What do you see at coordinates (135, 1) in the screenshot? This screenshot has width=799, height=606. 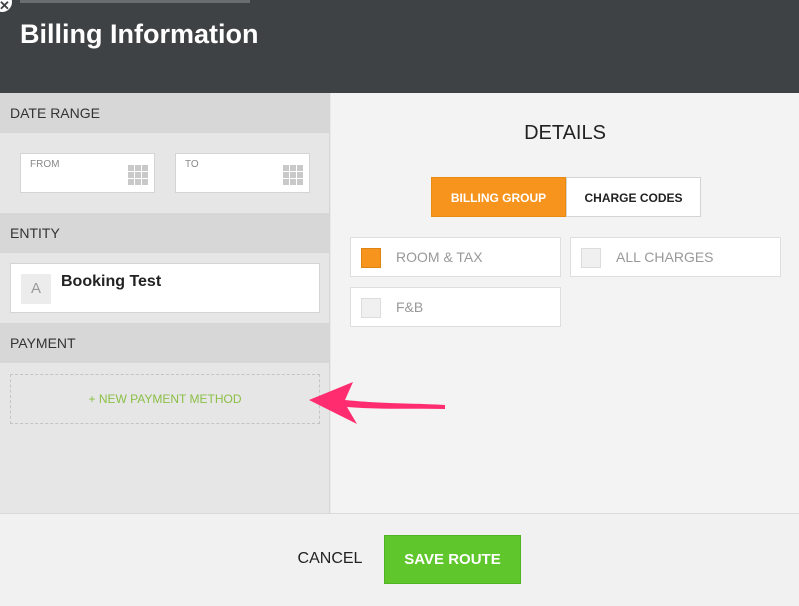 I see `header-top-strip` at bounding box center [135, 1].